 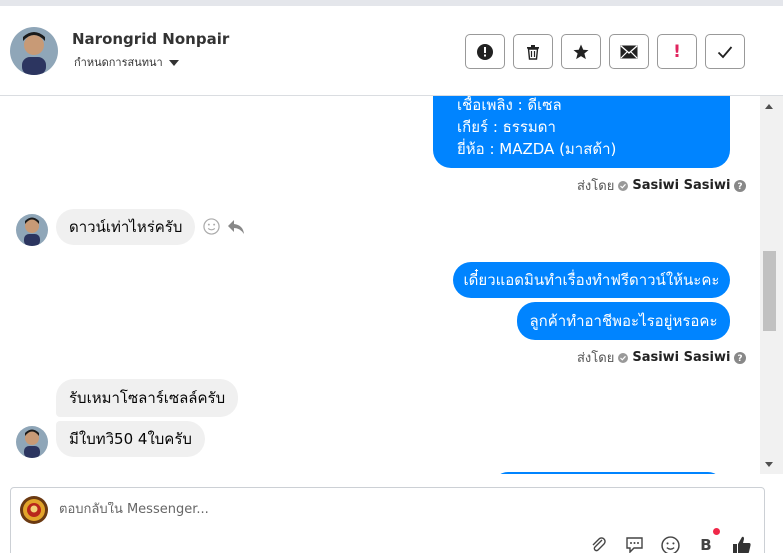 What do you see at coordinates (211, 226) in the screenshot?
I see `react-emoji-icon` at bounding box center [211, 226].